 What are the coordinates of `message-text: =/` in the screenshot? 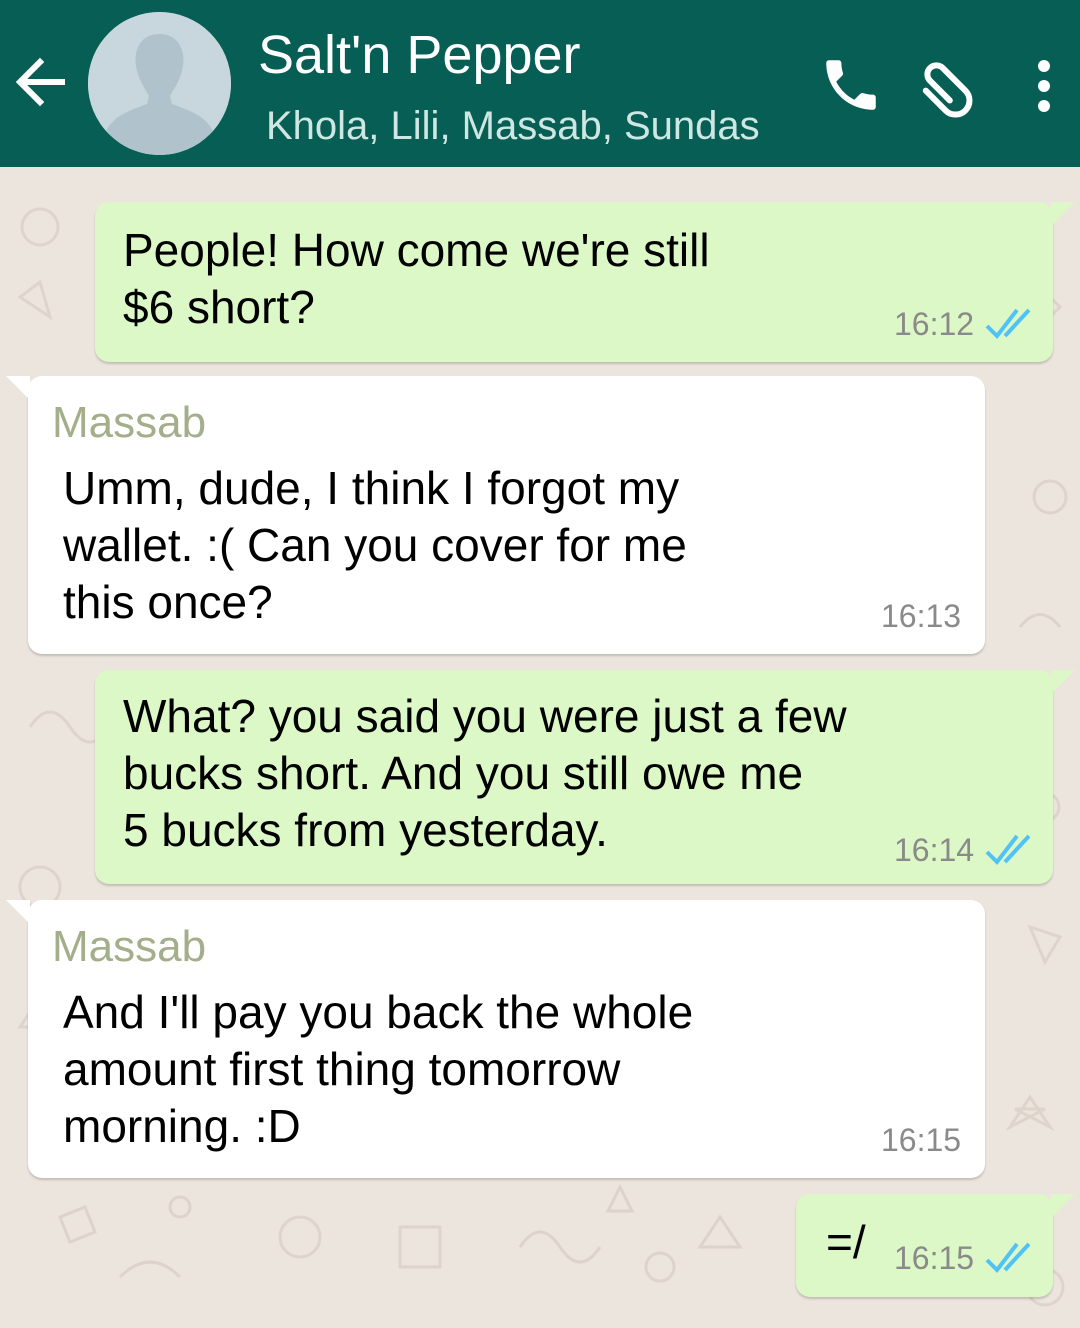 It's located at (846, 1242).